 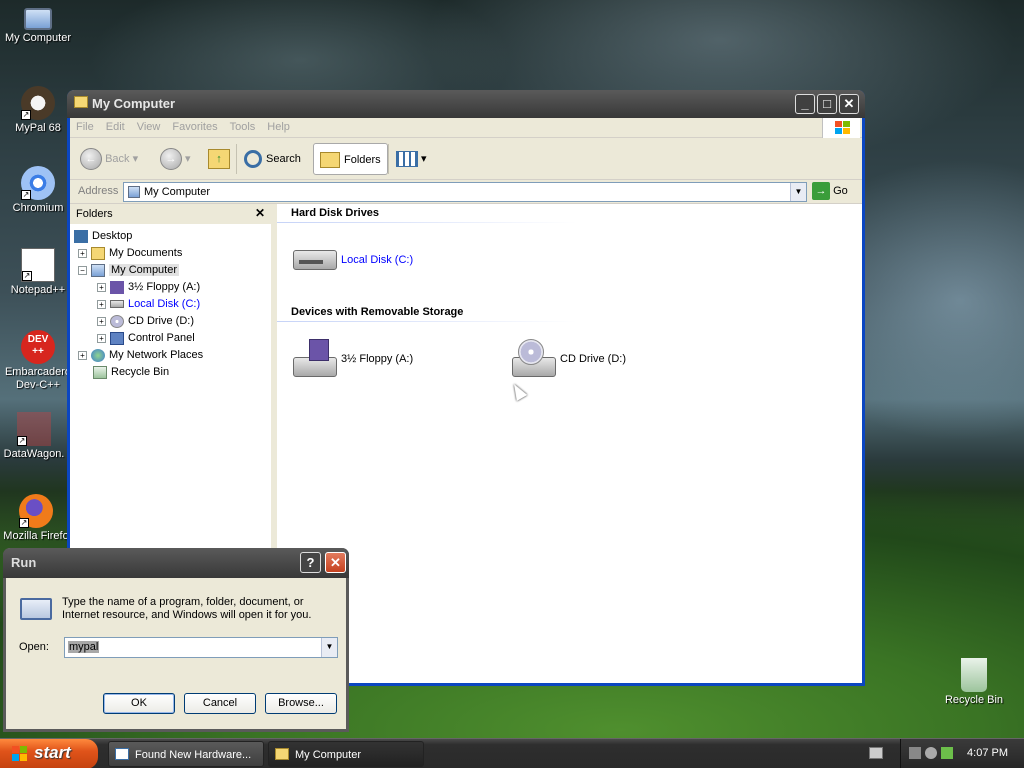 What do you see at coordinates (282, 754) in the screenshot?
I see `folder-icon` at bounding box center [282, 754].